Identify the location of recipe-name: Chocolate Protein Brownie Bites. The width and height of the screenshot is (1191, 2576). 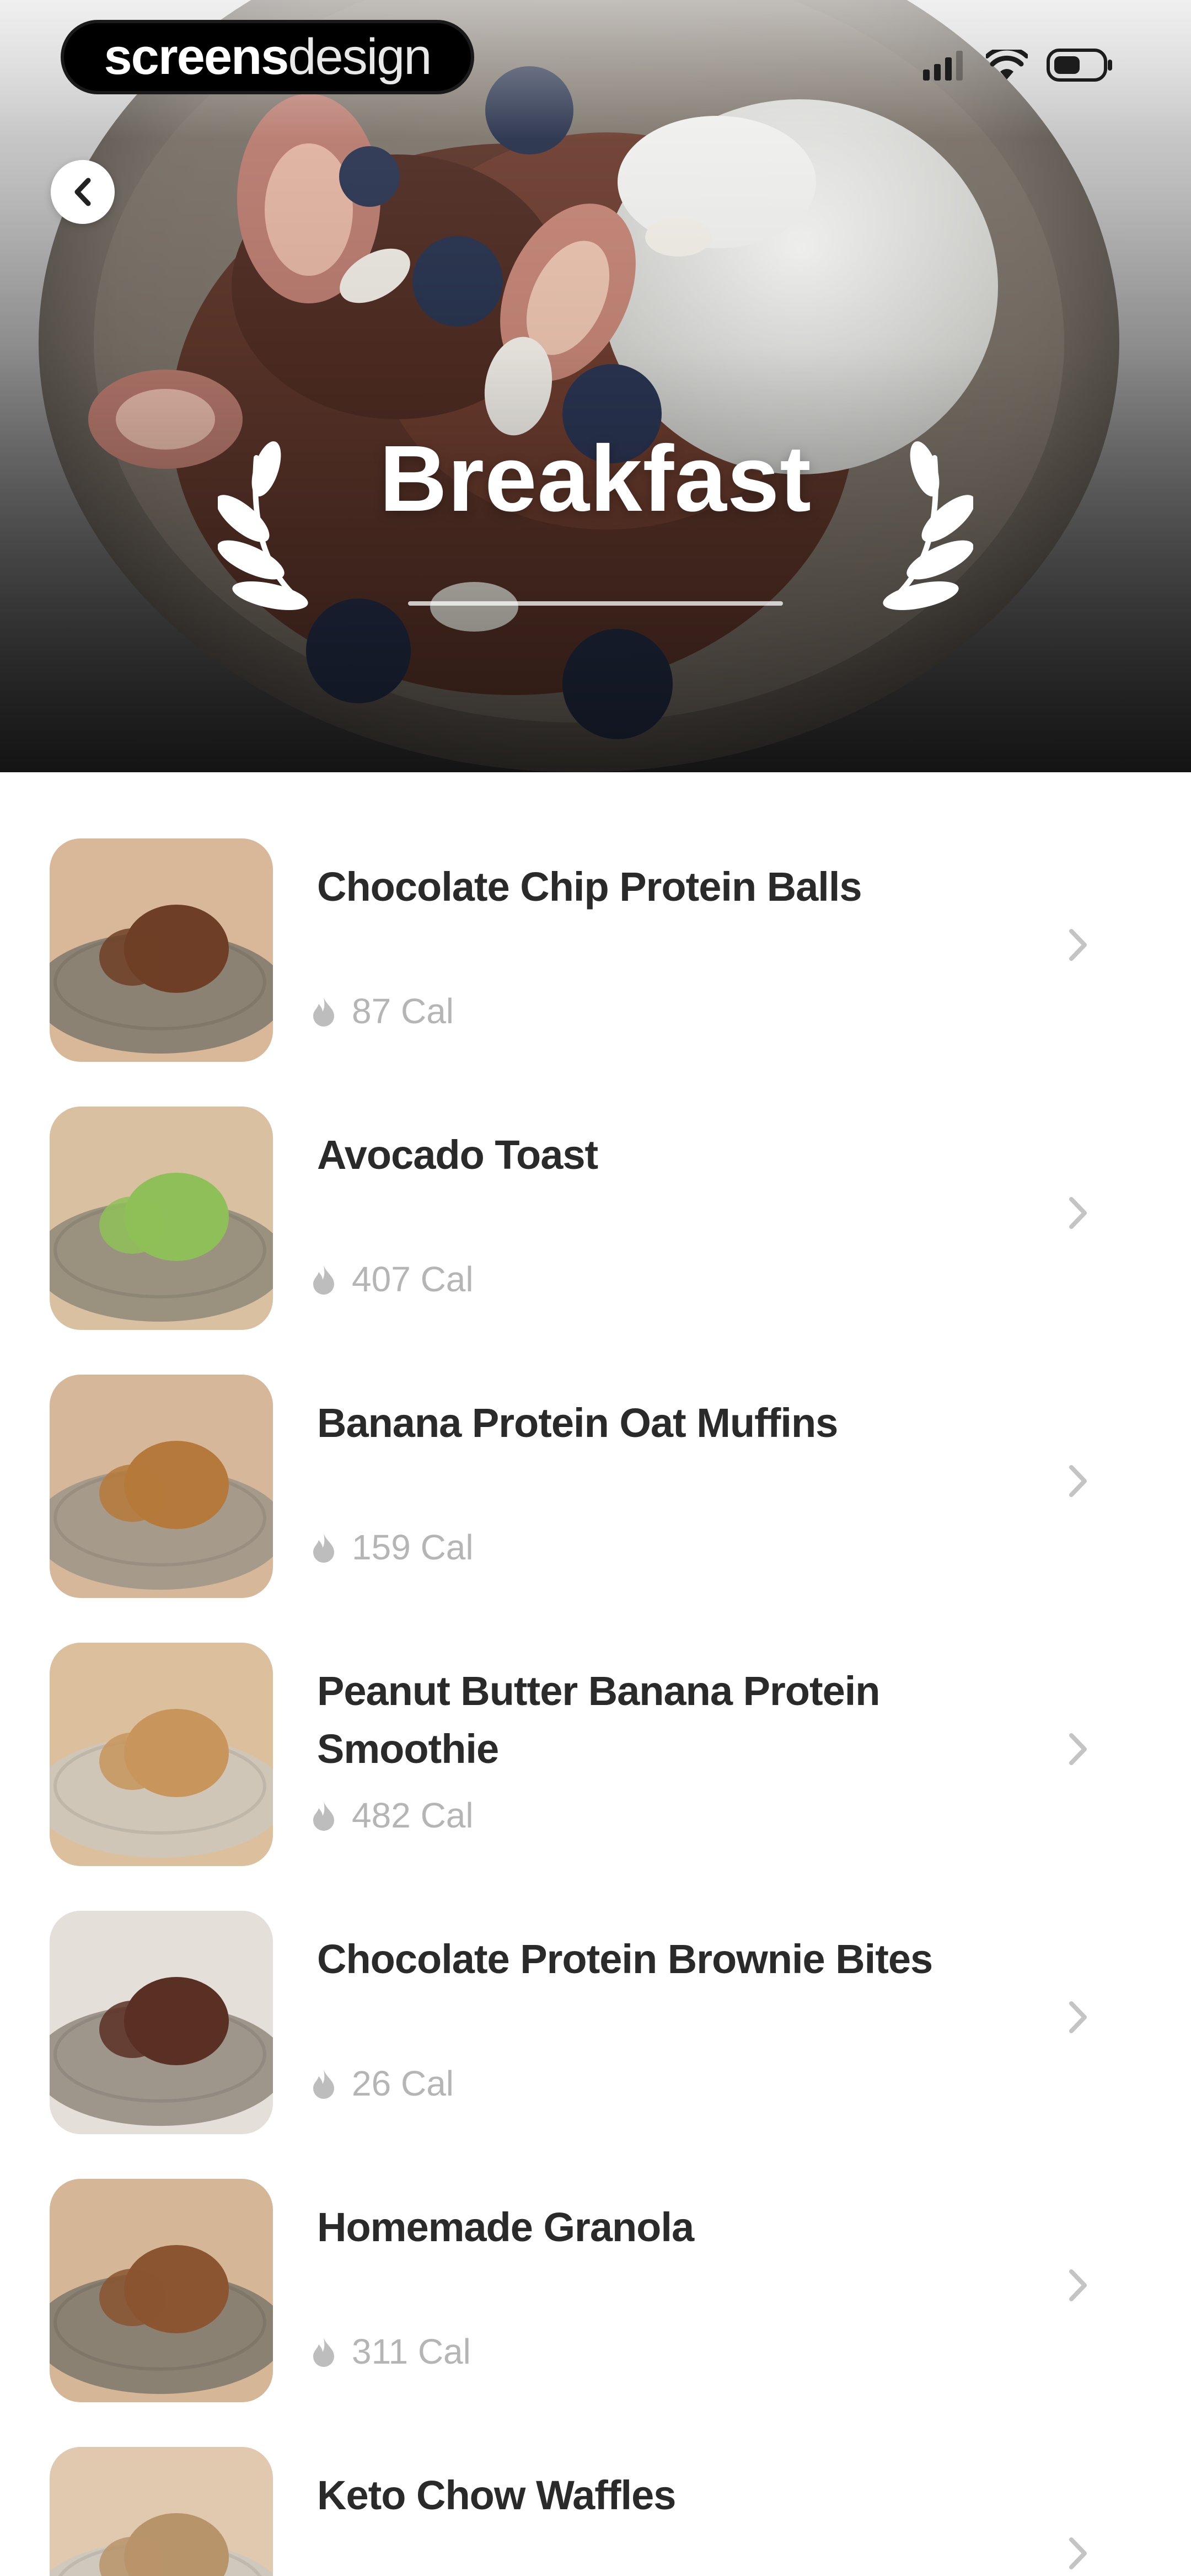
(625, 1959).